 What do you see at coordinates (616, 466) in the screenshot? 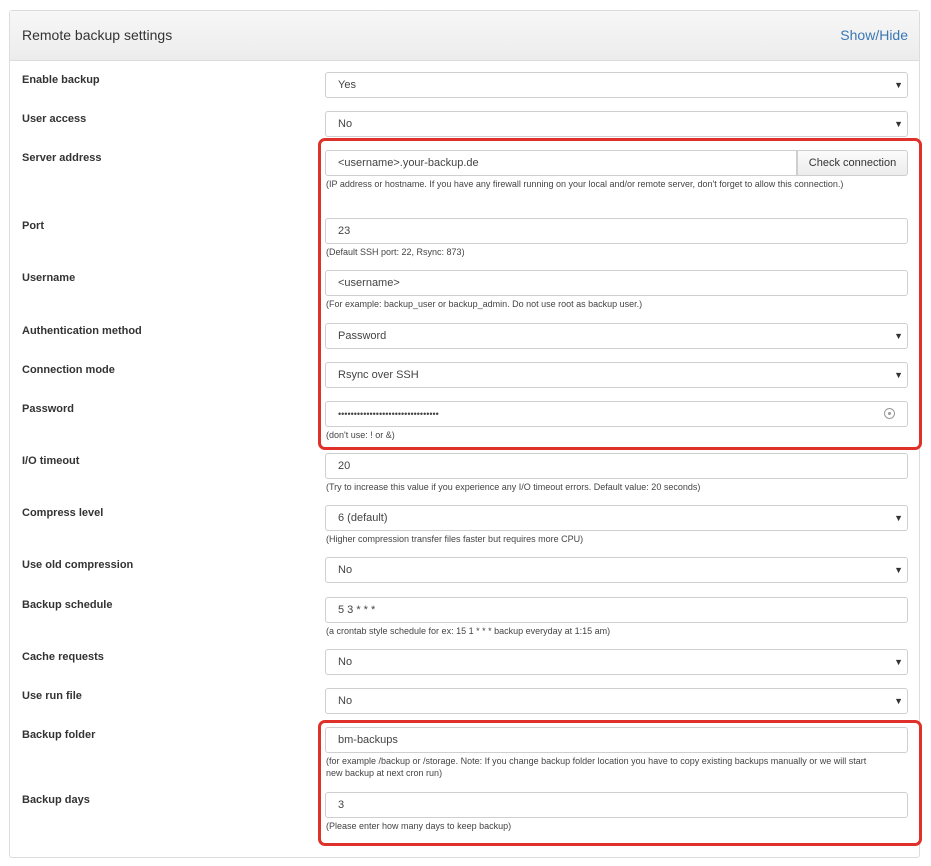
I see `io-timeout-input: 20` at bounding box center [616, 466].